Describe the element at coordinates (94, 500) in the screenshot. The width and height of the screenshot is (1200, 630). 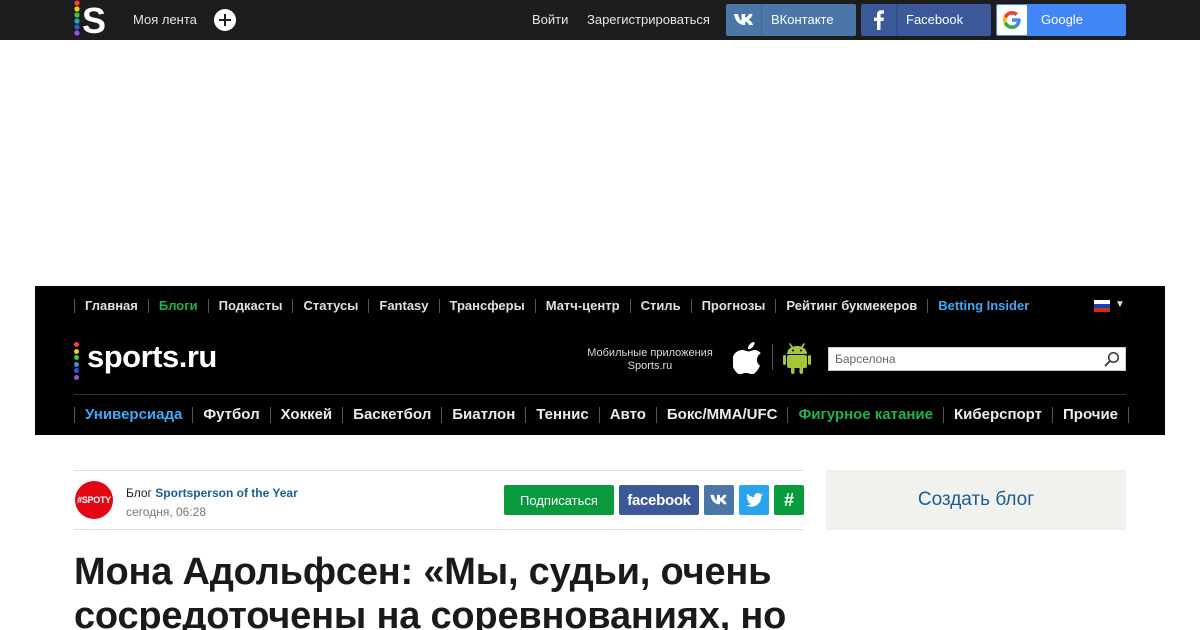
I see `blog-avatar: #SPOTY` at that location.